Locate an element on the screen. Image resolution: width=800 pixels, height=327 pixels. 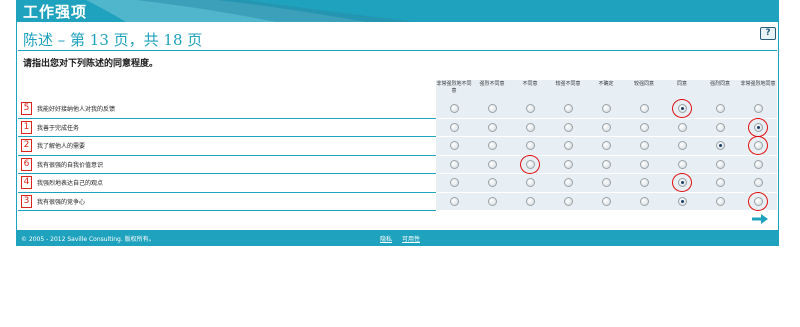
scale-label: 不确定 is located at coordinates (606, 84).